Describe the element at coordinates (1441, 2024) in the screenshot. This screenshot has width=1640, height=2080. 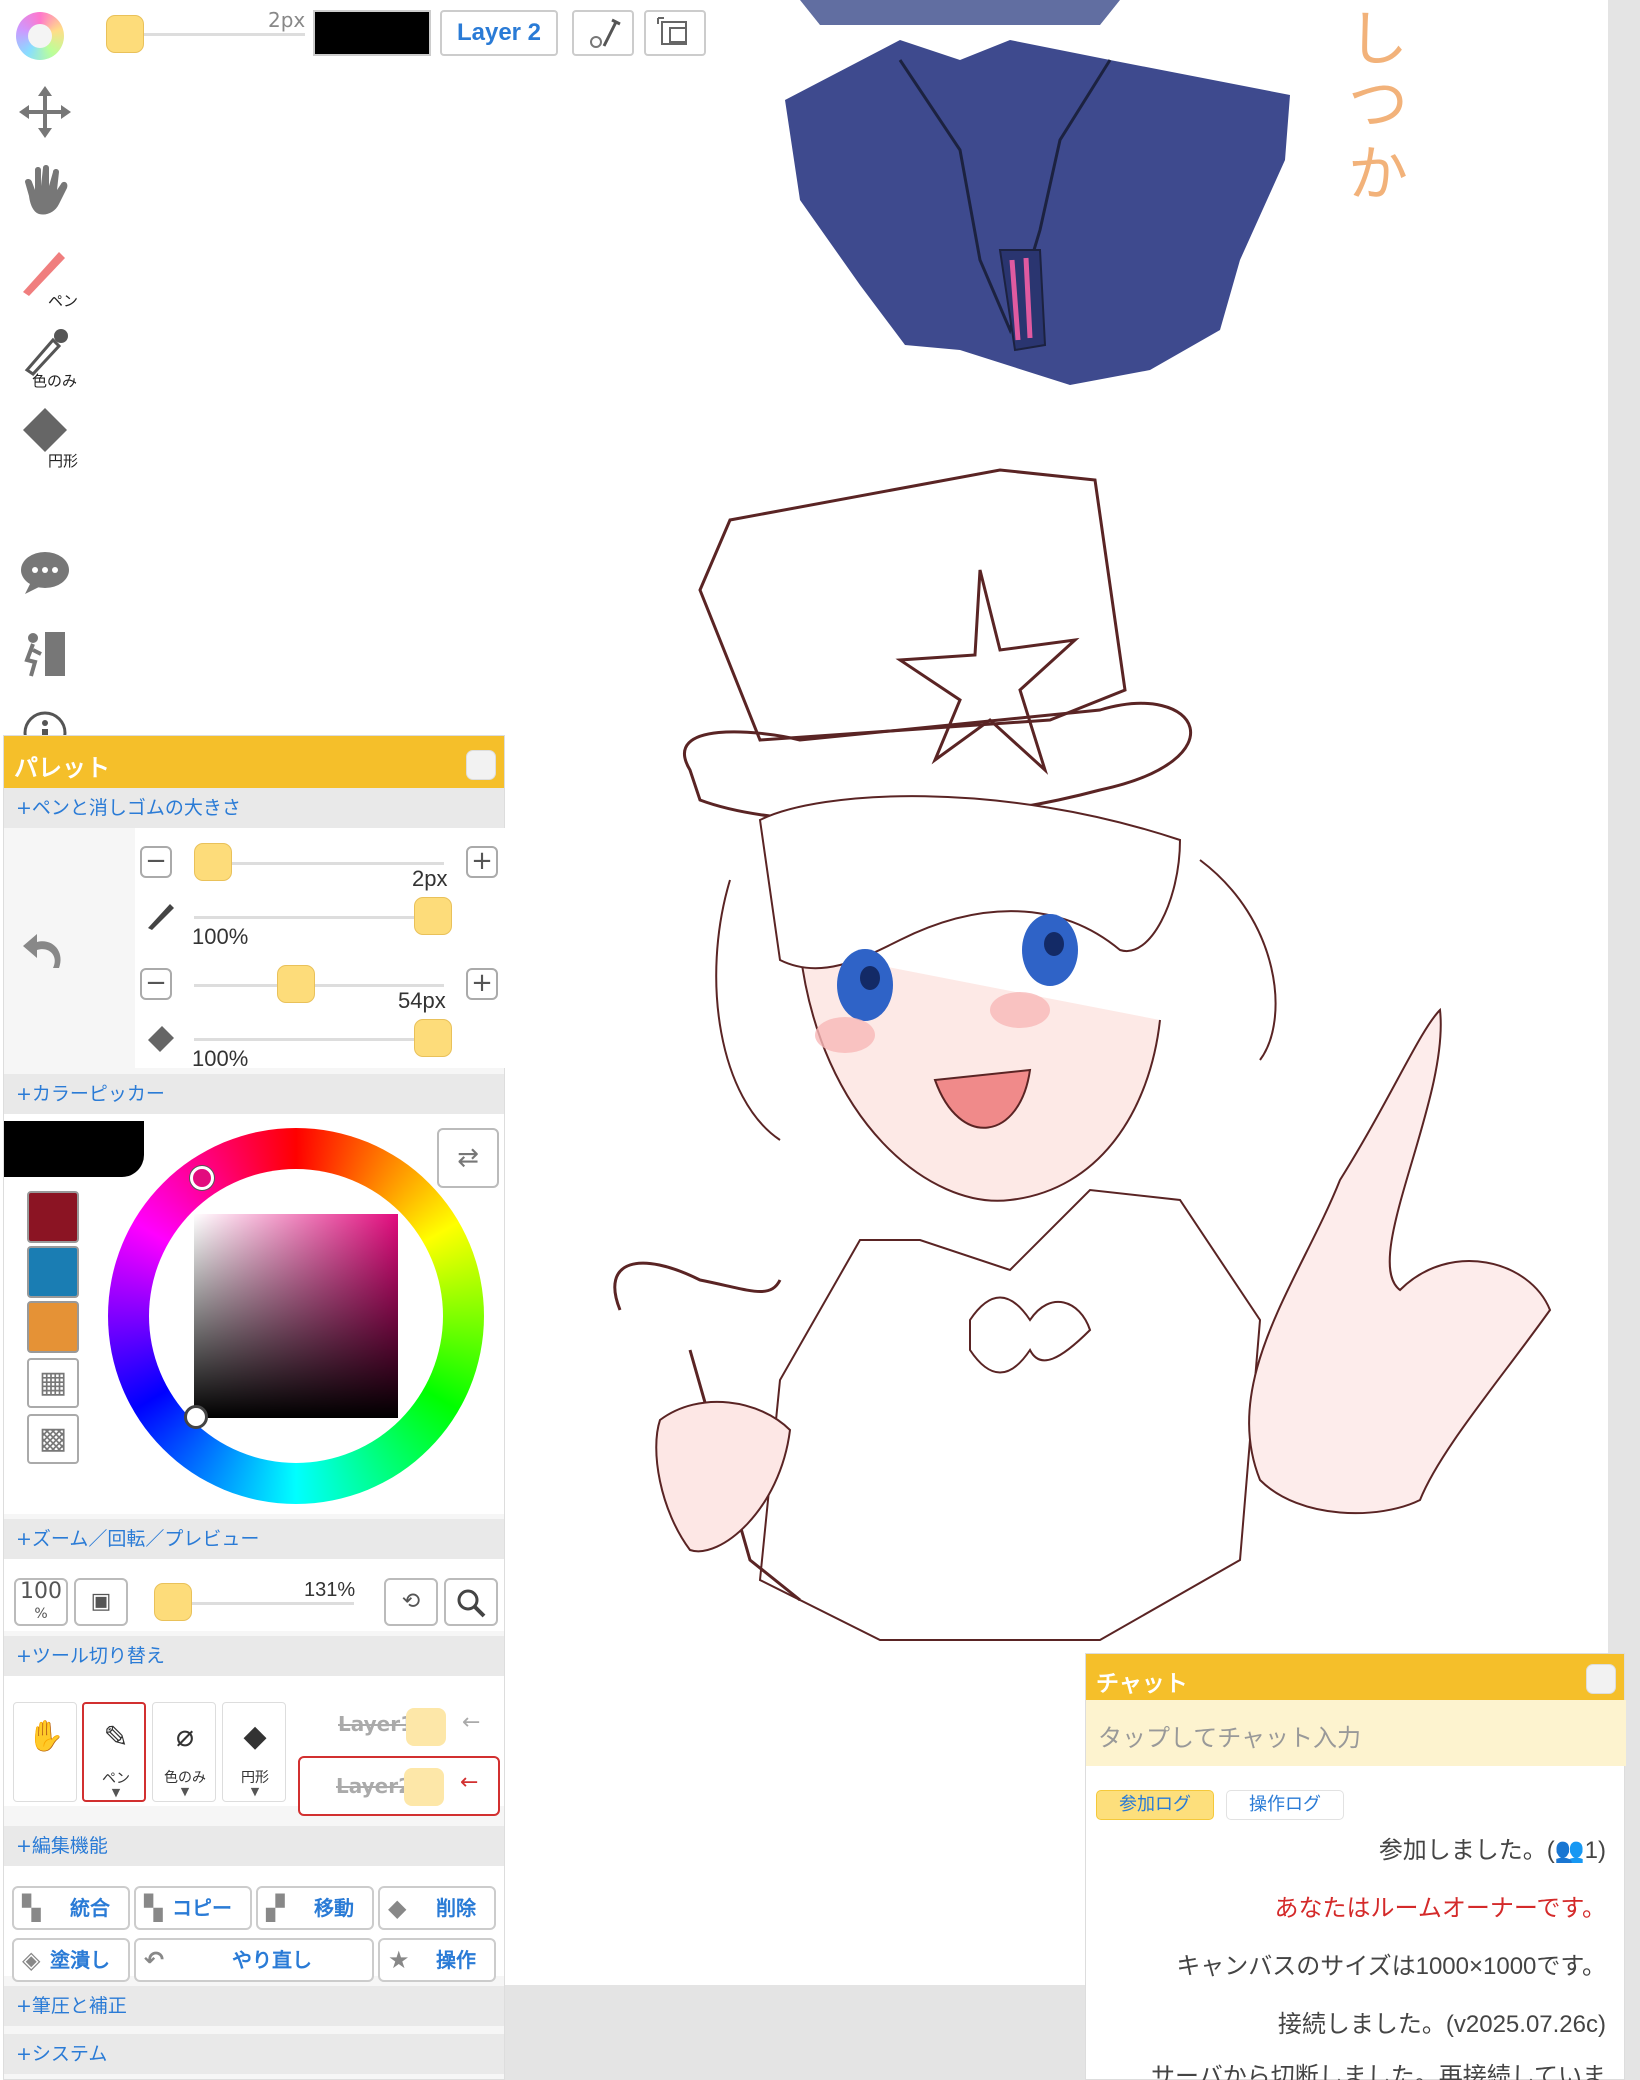
I see `chat-message: 接続しました。(v2025.07.26c)` at that location.